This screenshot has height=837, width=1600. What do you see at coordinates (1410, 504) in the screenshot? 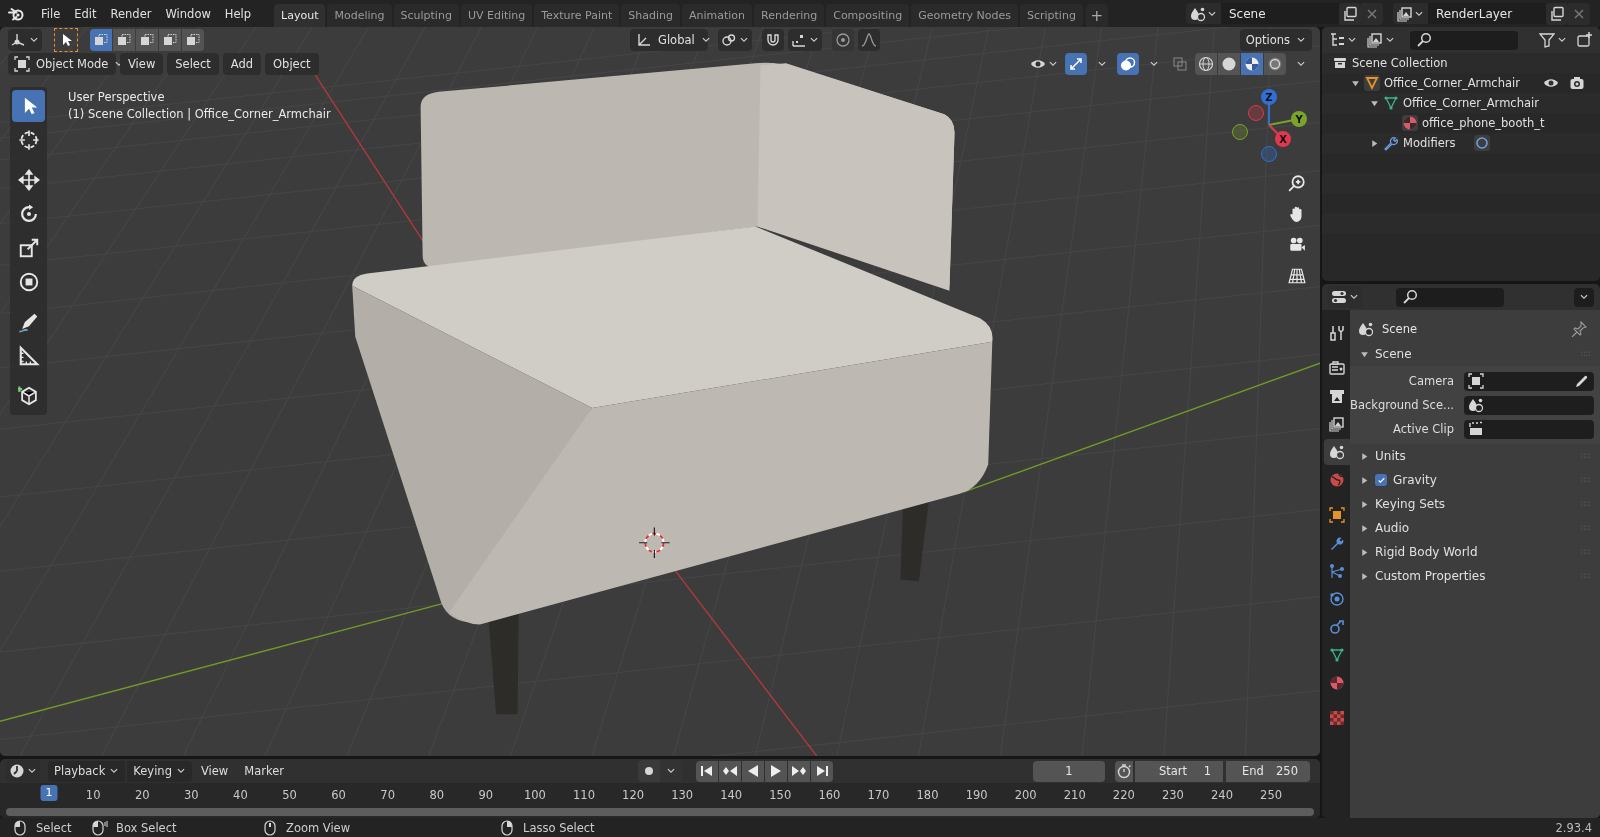
I see `panel-title: Keying Sets` at bounding box center [1410, 504].